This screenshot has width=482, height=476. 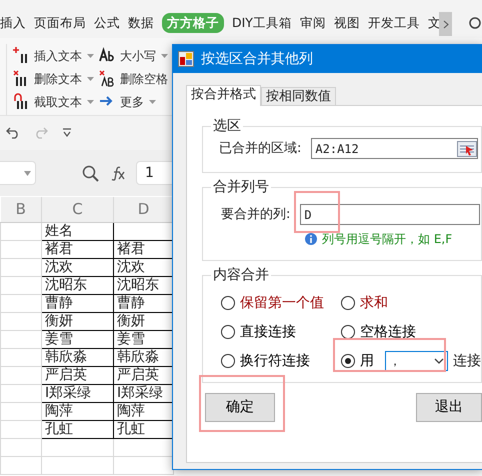 What do you see at coordinates (298, 96) in the screenshot?
I see `dialog-tab: 按相同数值` at bounding box center [298, 96].